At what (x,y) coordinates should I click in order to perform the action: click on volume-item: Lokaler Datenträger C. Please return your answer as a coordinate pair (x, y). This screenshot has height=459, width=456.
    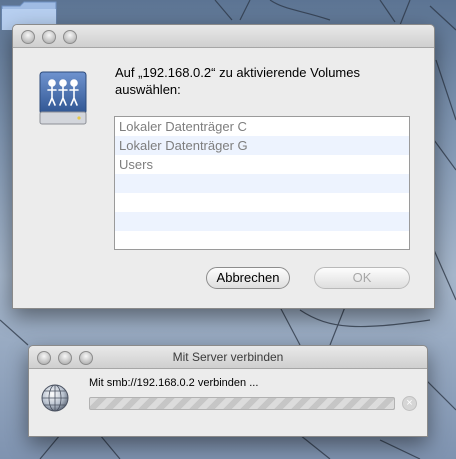
    Looking at the image, I should click on (262, 126).